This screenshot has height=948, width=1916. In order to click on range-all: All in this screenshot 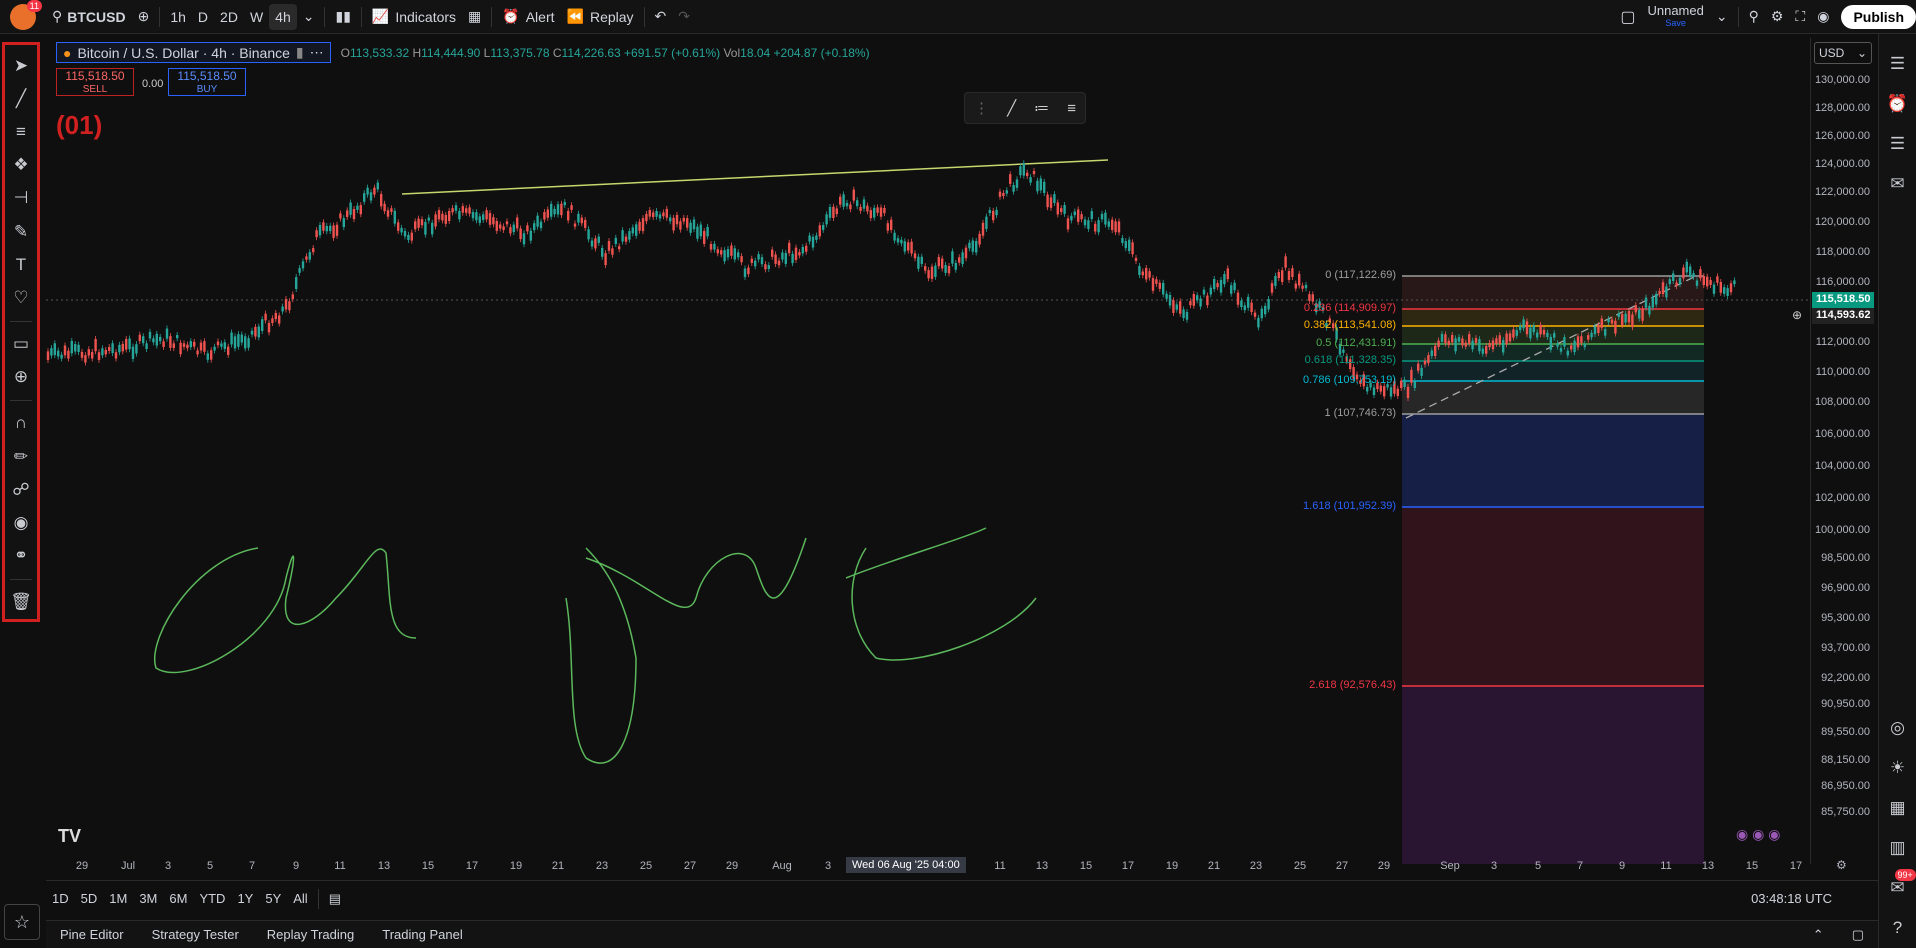, I will do `click(300, 898)`.